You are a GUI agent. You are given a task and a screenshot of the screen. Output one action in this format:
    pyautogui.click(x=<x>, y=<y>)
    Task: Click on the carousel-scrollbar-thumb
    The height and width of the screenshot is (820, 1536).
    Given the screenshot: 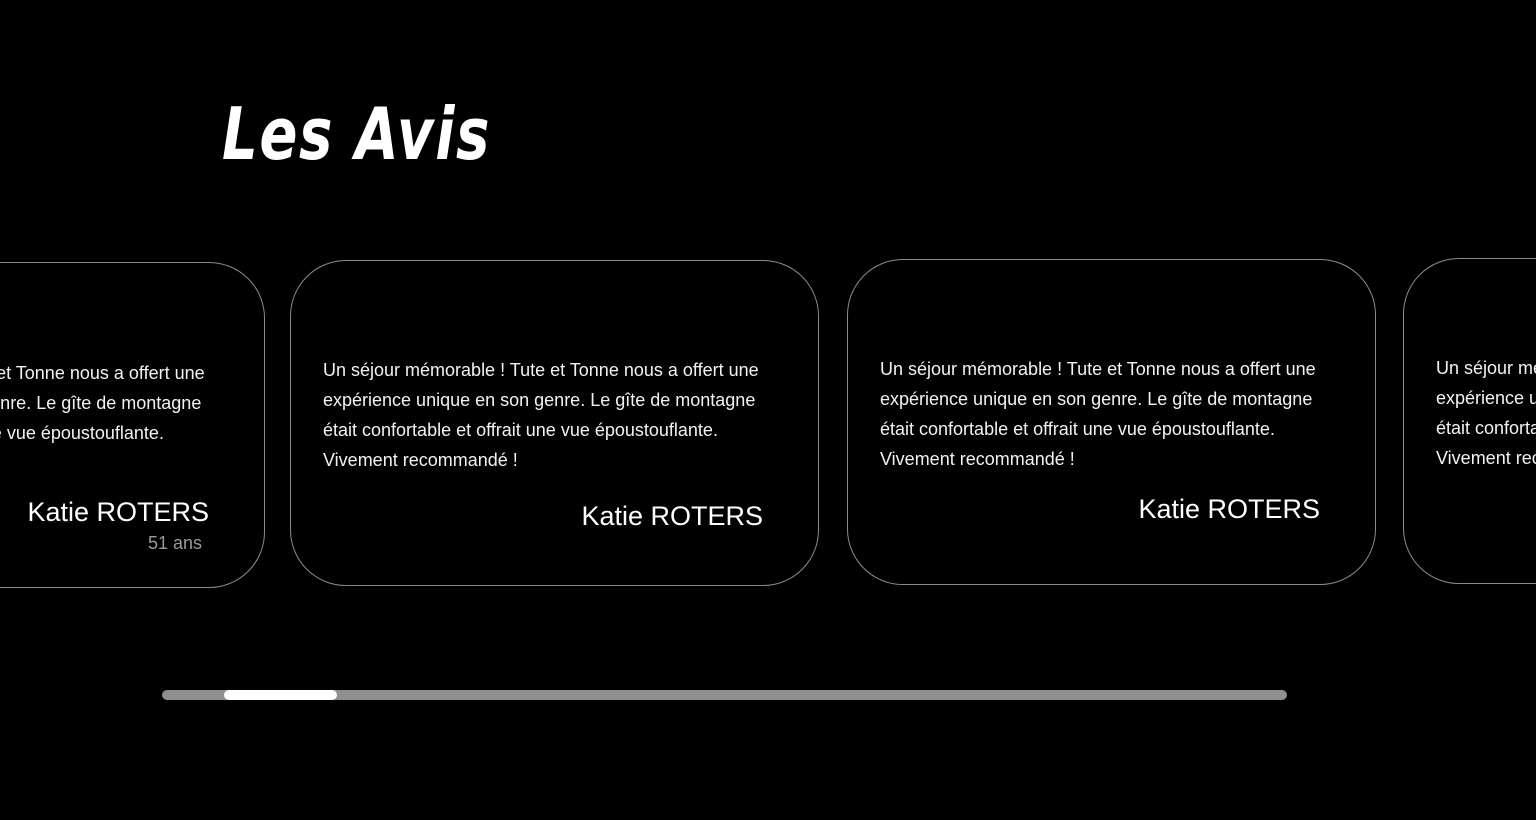 What is the action you would take?
    pyautogui.click(x=280, y=695)
    